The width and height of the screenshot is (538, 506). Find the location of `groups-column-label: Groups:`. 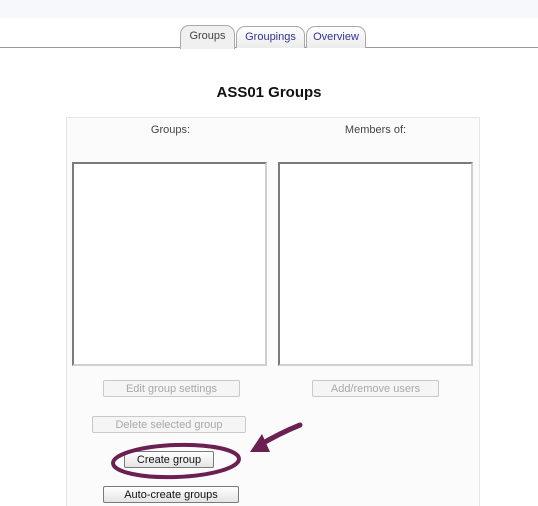

groups-column-label: Groups: is located at coordinates (170, 130).